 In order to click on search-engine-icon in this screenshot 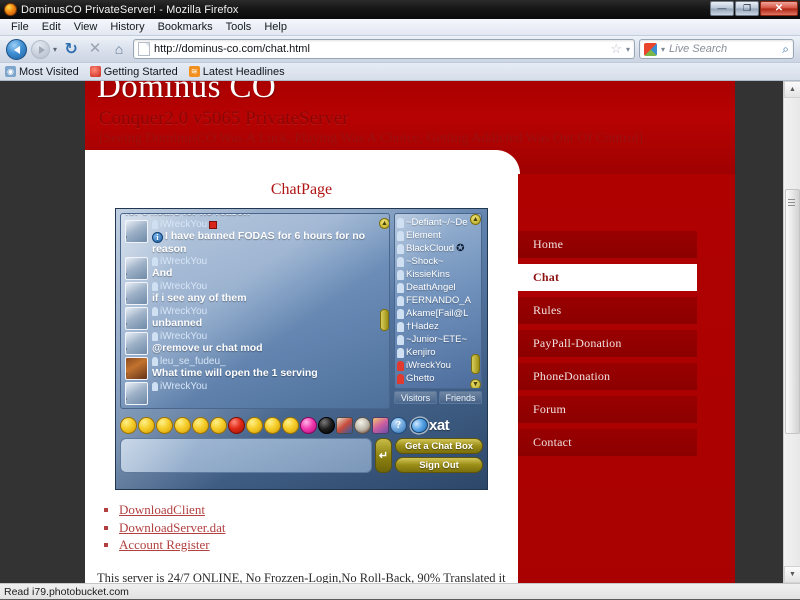, I will do `click(650, 49)`.